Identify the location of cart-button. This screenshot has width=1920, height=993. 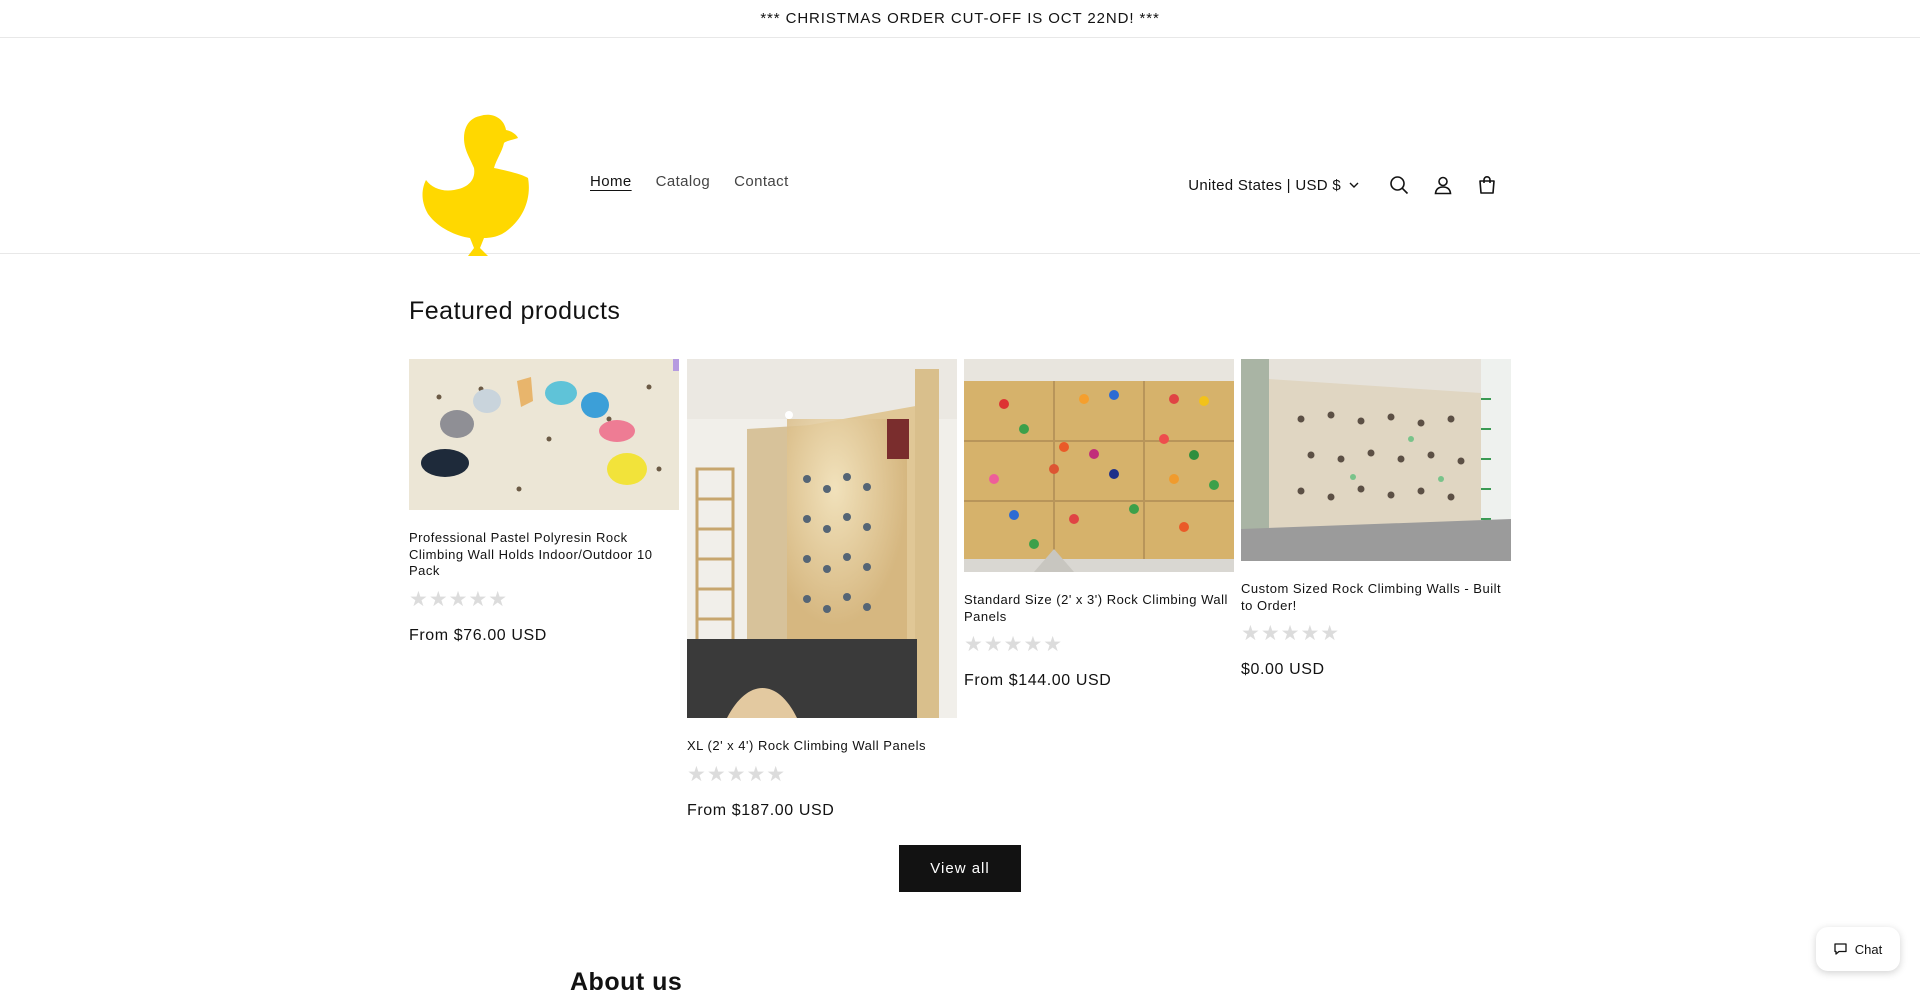
(1487, 185).